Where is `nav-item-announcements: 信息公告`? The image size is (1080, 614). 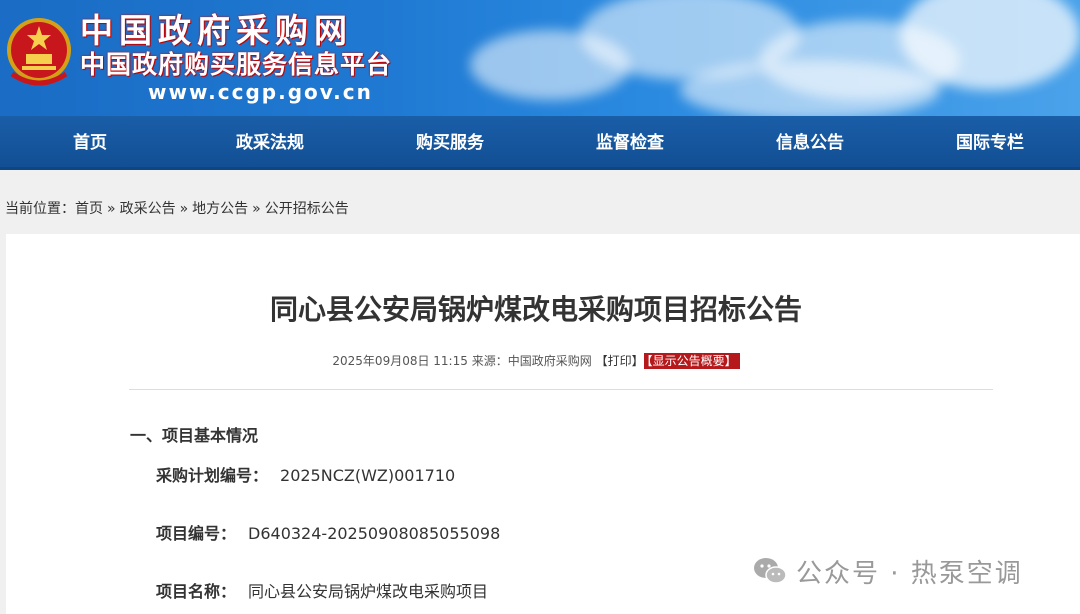
nav-item-announcements: 信息公告 is located at coordinates (810, 141).